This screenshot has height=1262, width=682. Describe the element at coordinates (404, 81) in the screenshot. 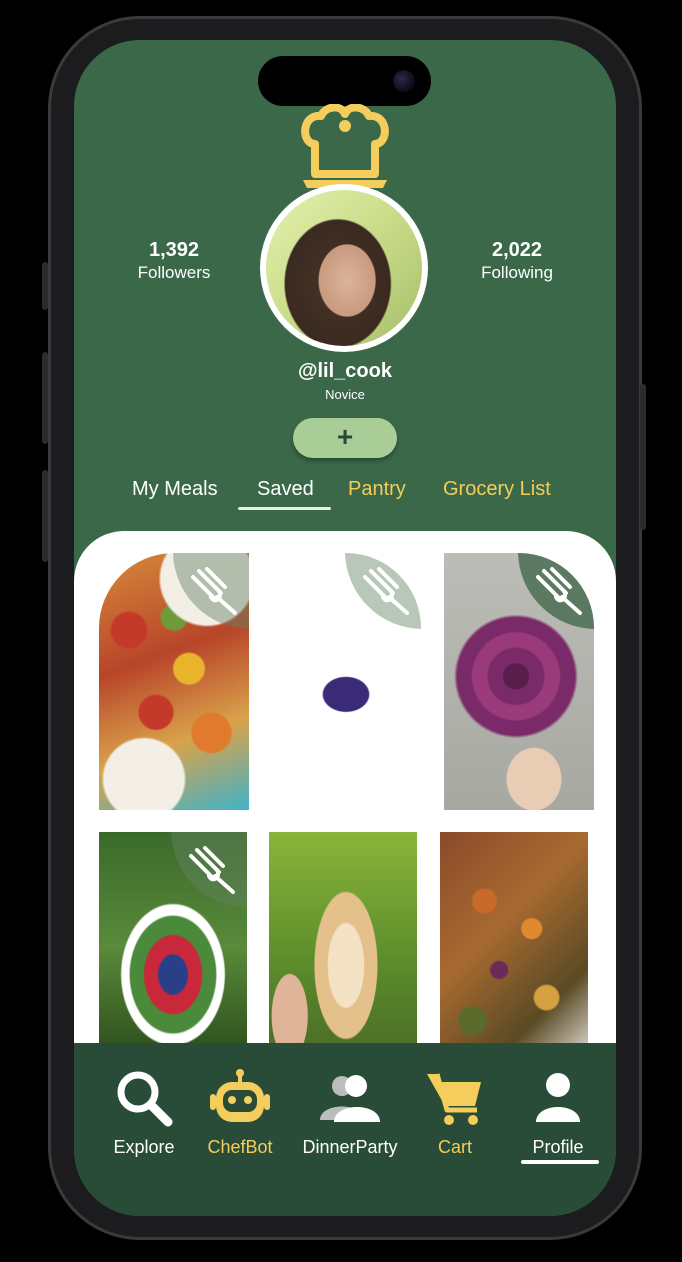

I see `camera-icon` at that location.